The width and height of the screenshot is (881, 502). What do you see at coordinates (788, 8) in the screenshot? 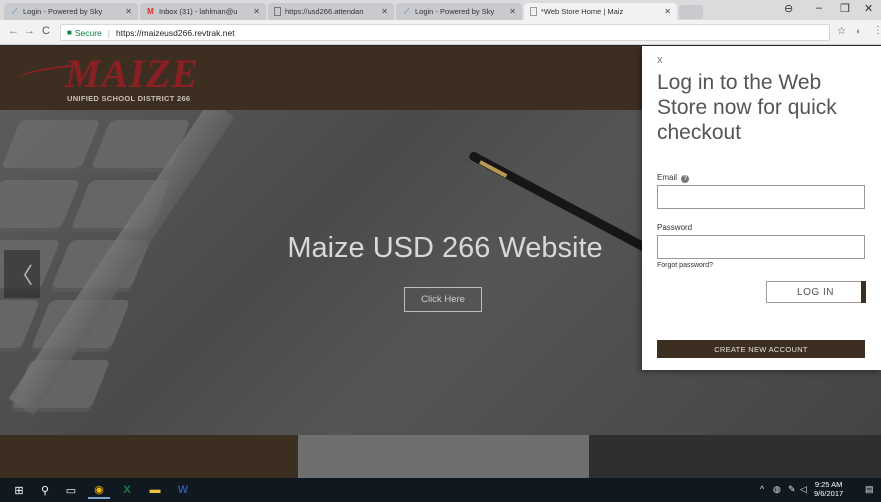
I see `profile-icon: ⊖` at bounding box center [788, 8].